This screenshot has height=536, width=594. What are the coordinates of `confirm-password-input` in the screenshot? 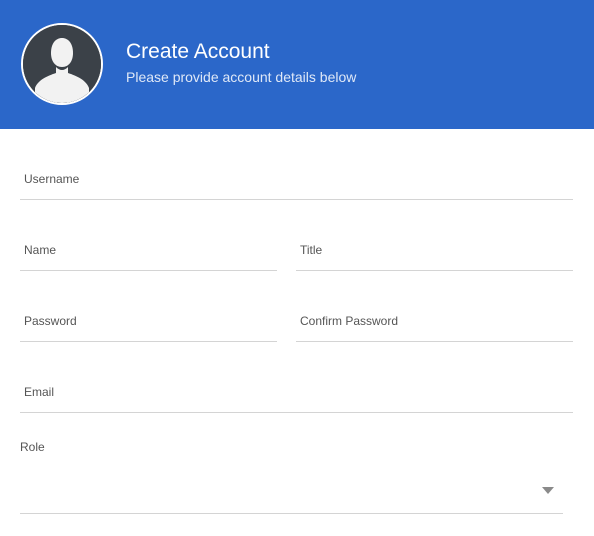 It's located at (434, 321).